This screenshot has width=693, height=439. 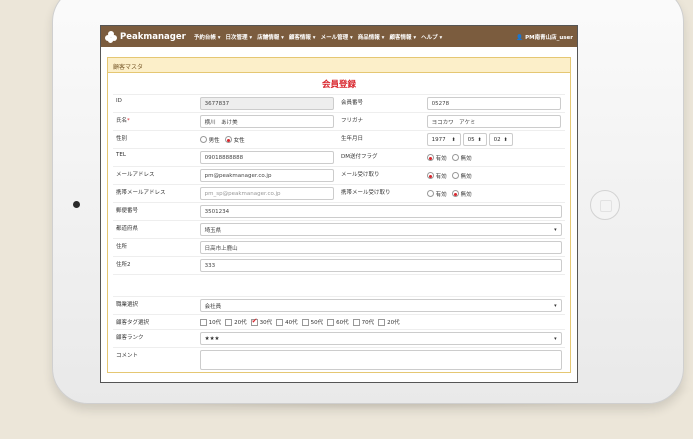 I want to click on dm-no-radio: 無効, so click(x=461, y=158).